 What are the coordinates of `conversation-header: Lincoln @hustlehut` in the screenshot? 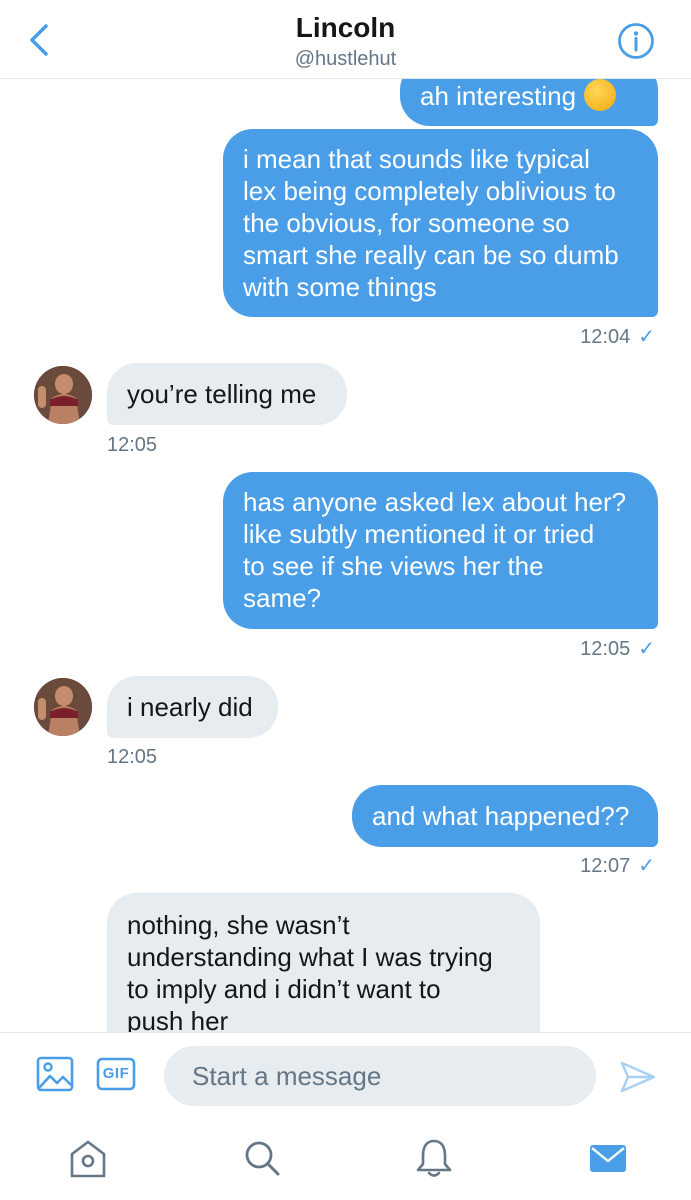 It's located at (345, 39).